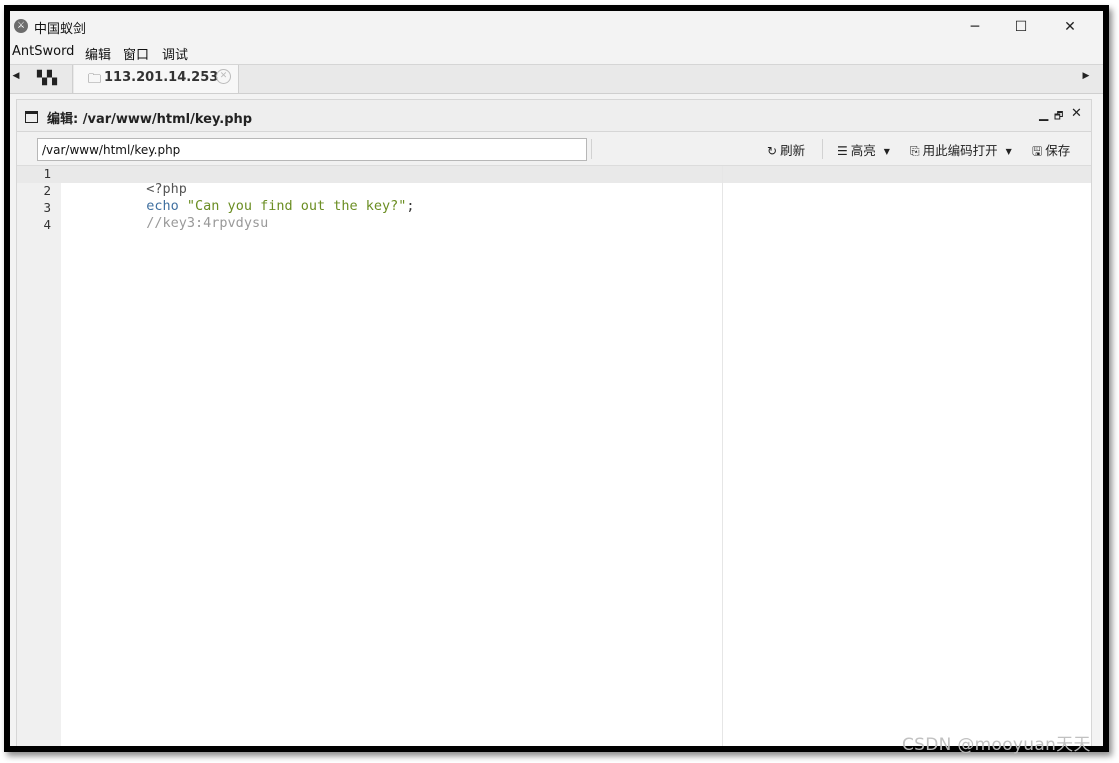 The image size is (1119, 763). What do you see at coordinates (16, 76) in the screenshot?
I see `tab-scroll-left-icon: ◀` at bounding box center [16, 76].